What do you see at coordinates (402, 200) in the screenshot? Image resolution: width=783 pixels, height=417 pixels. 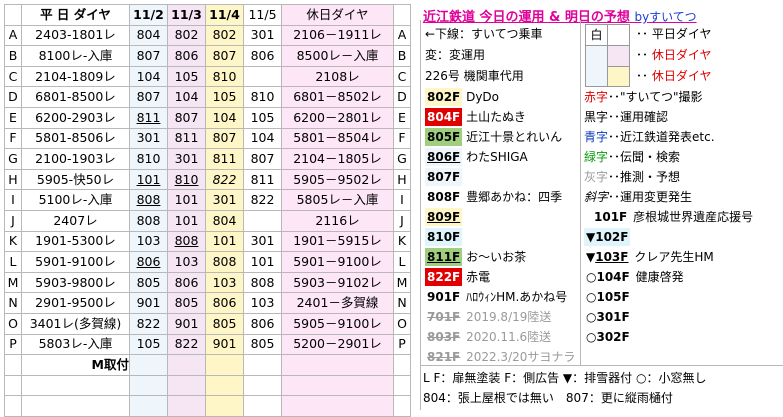 I see `row-label-right: I` at bounding box center [402, 200].